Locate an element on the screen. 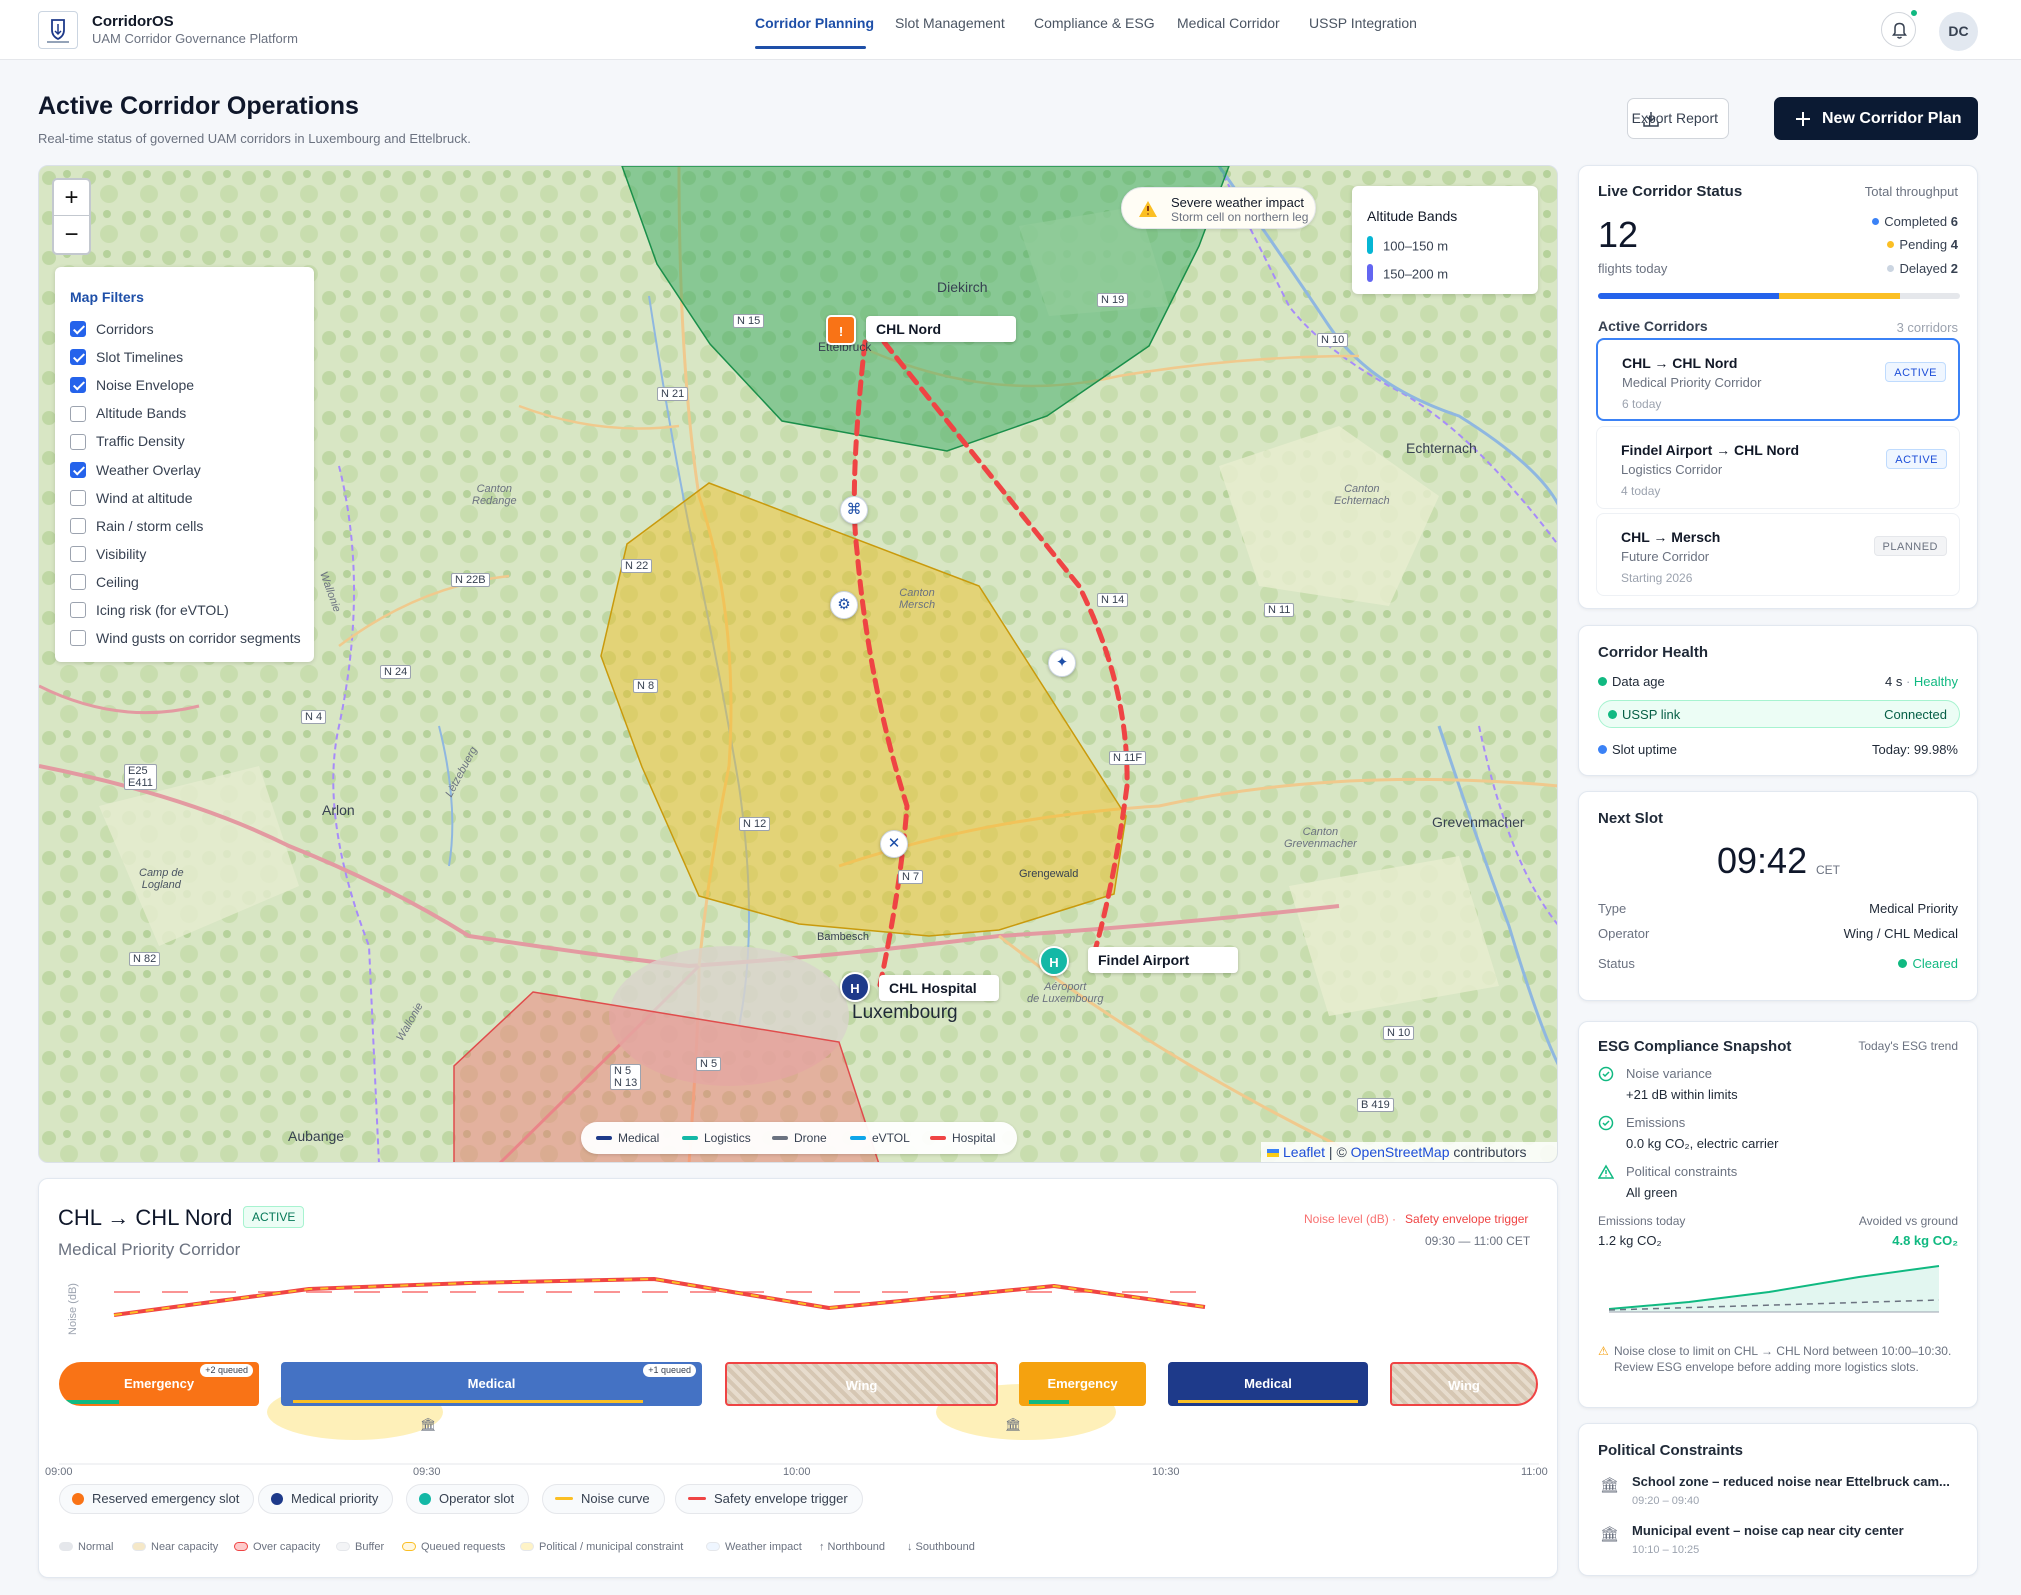  legend-chip-medical-priority: Medical priority is located at coordinates (326, 1499).